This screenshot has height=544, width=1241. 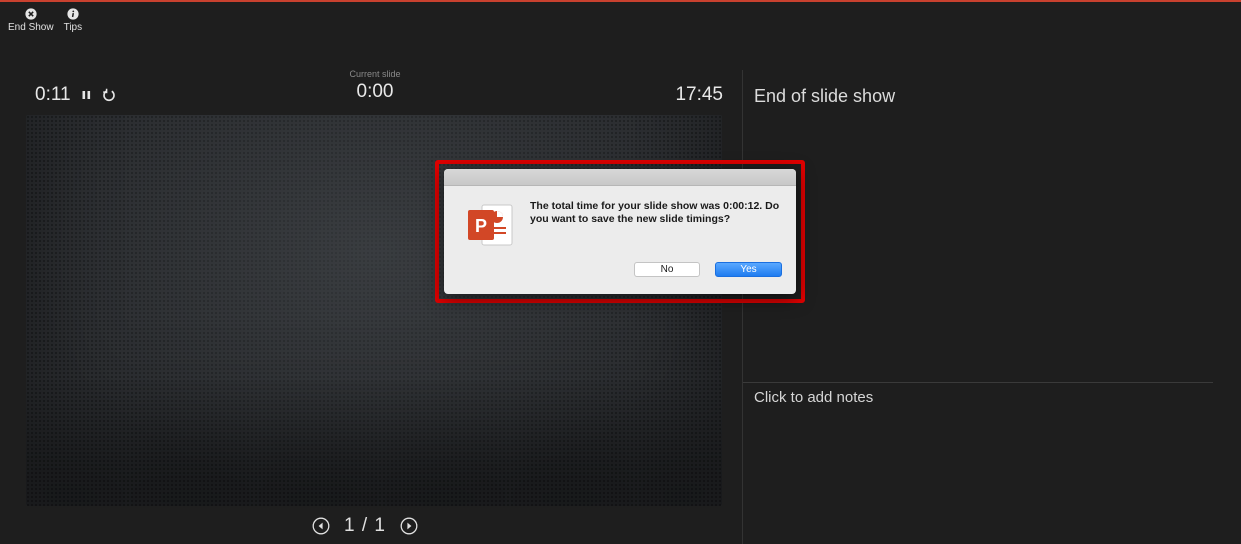 I want to click on restart-button, so click(x=109, y=95).